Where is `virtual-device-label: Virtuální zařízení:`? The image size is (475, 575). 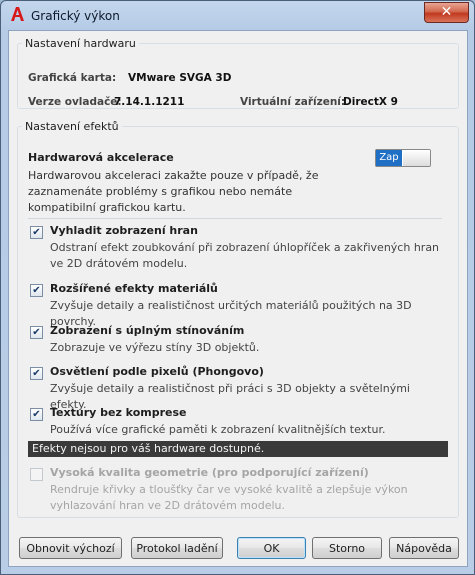 virtual-device-label: Virtuální zařízení: is located at coordinates (293, 102).